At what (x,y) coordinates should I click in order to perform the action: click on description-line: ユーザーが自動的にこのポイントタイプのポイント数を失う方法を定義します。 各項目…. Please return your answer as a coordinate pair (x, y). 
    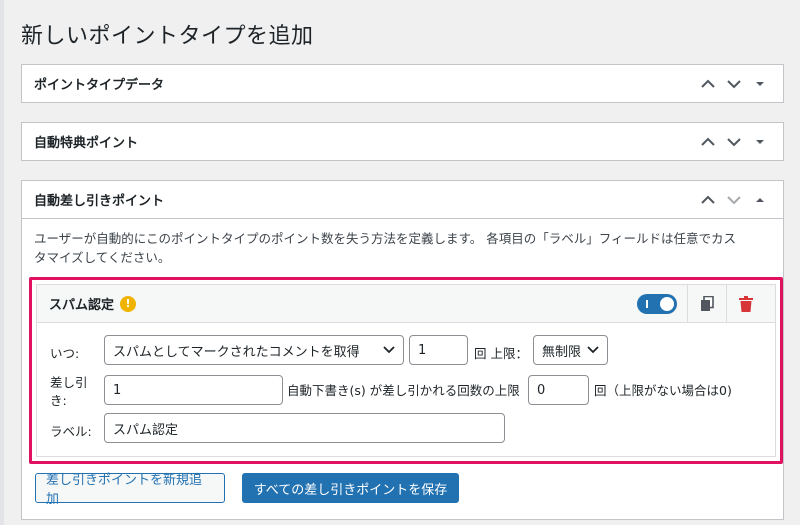
    Looking at the image, I should click on (385, 238).